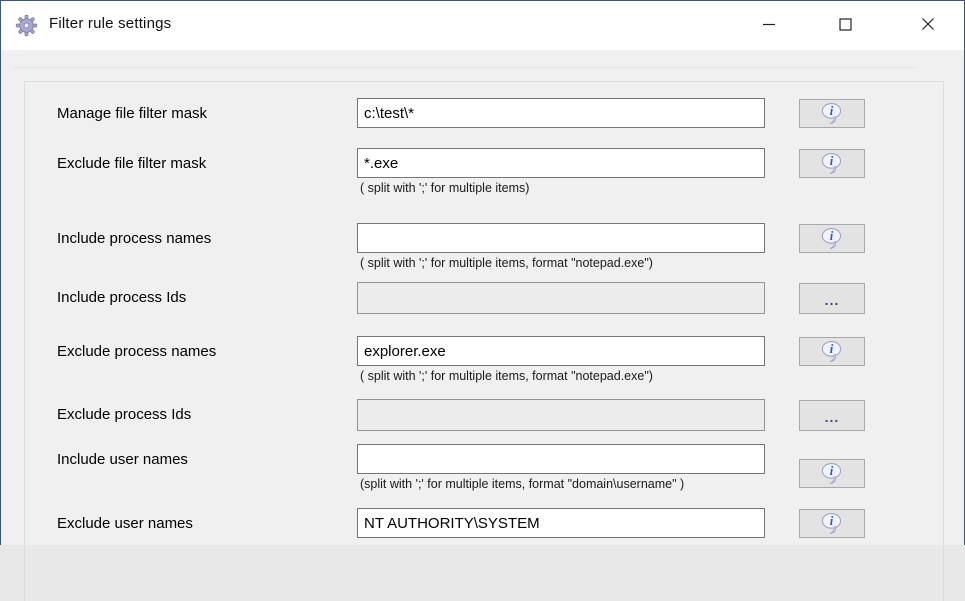 This screenshot has height=601, width=965. Describe the element at coordinates (137, 351) in the screenshot. I see `field-label: Exclude process names` at that location.